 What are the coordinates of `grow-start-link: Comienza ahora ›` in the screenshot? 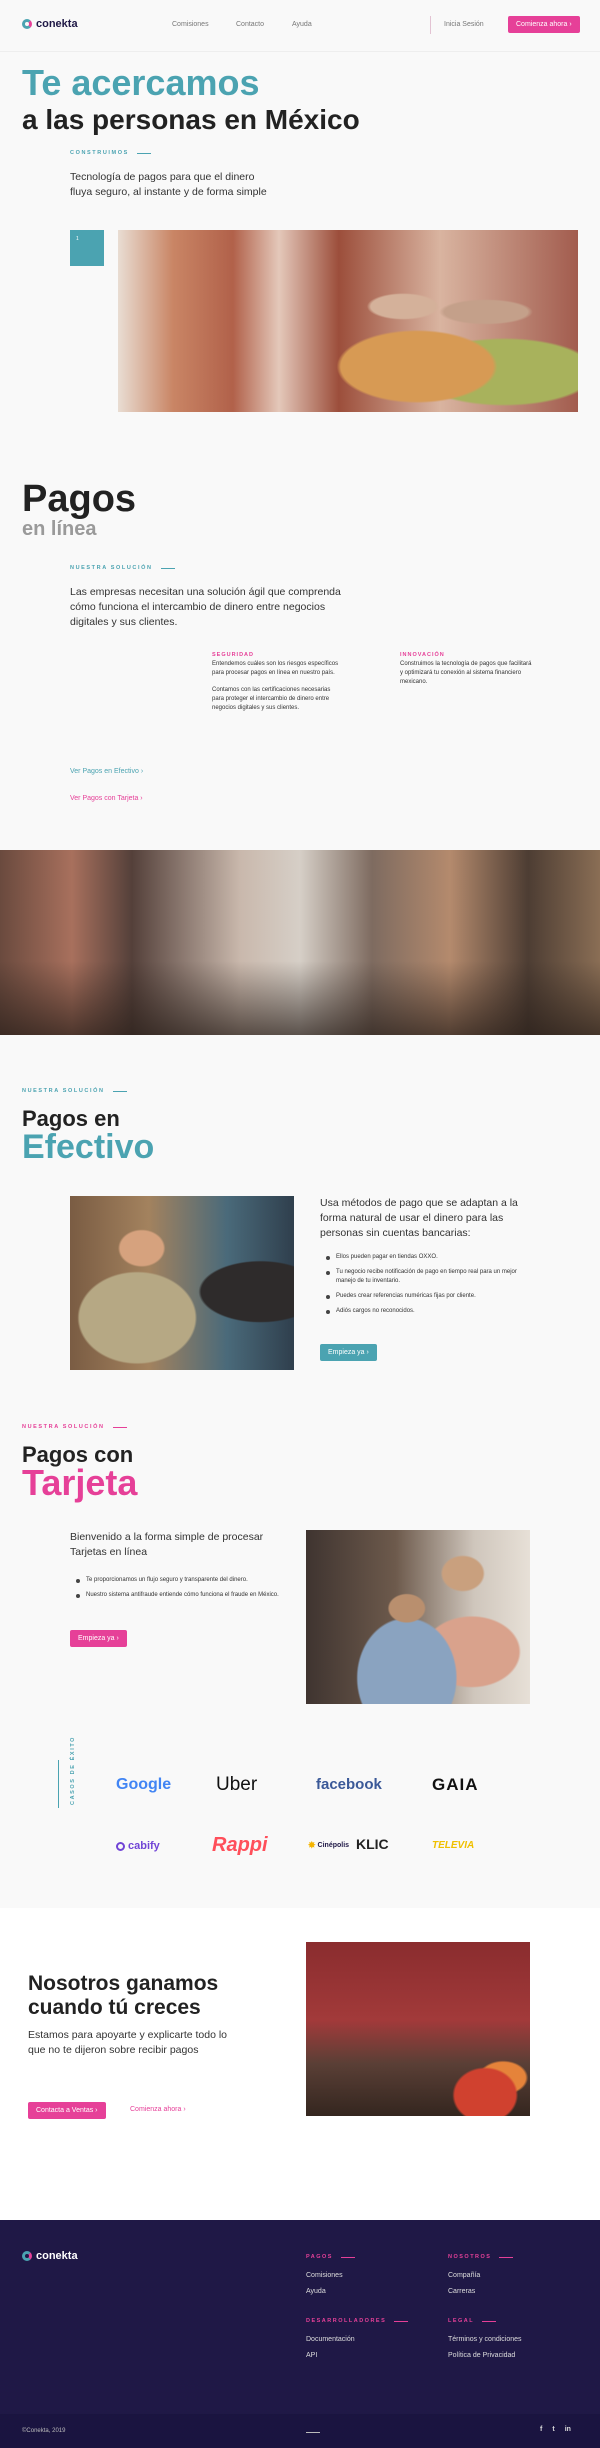 It's located at (158, 2109).